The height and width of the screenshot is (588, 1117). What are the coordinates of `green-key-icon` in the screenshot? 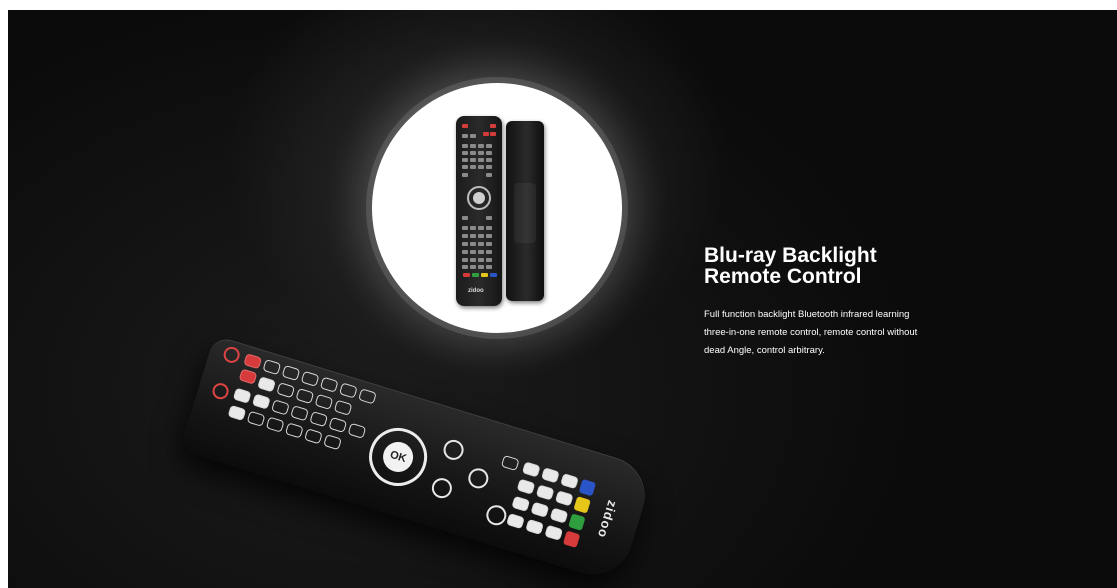 It's located at (577, 522).